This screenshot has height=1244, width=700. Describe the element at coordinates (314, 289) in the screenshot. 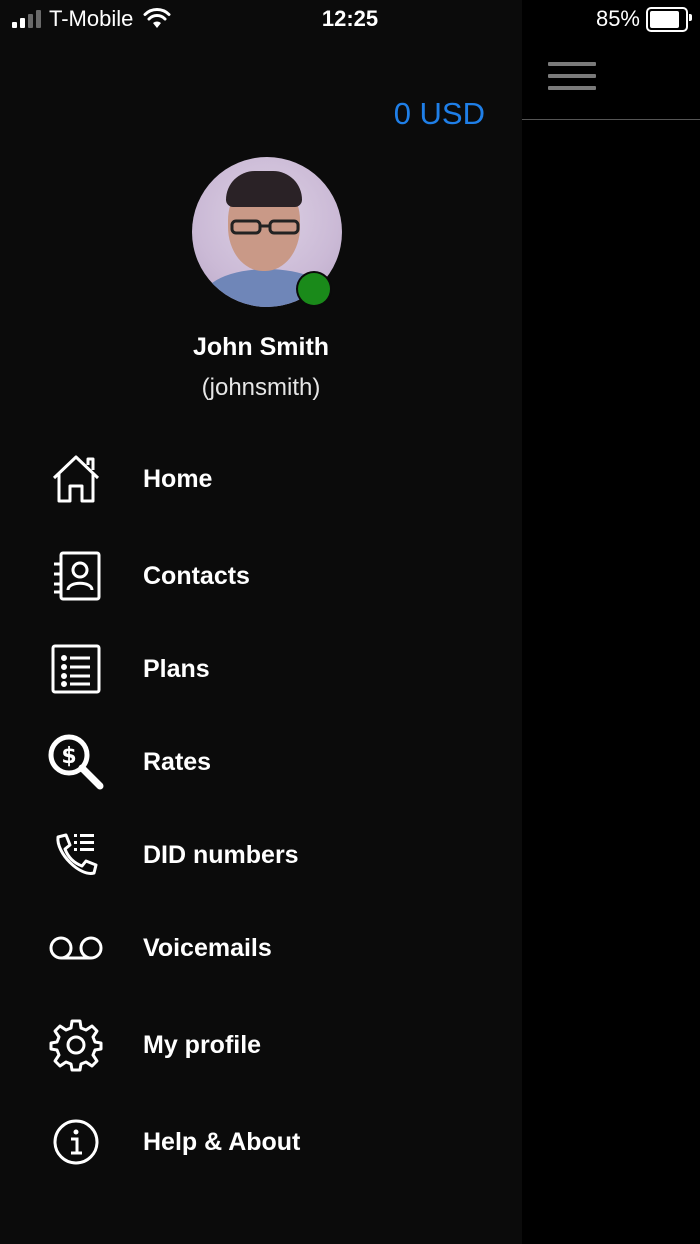

I see `online-status-indicator` at that location.